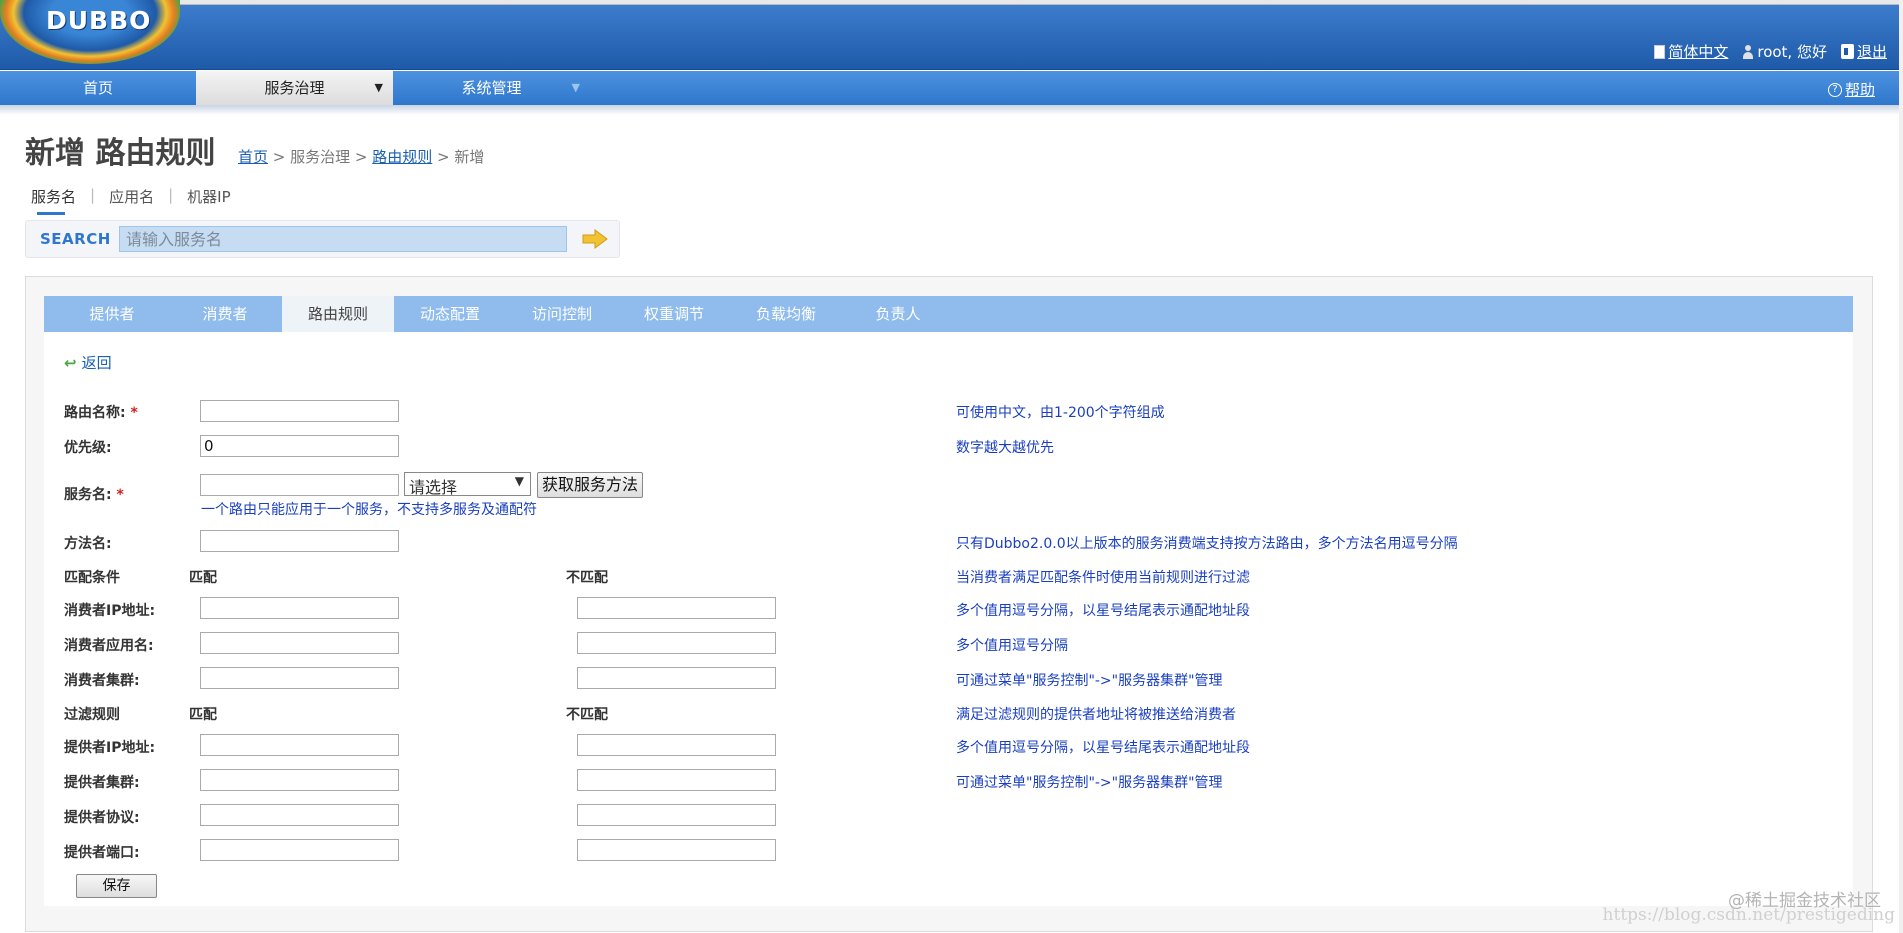 This screenshot has width=1903, height=933. I want to click on breadcrumb-current: 新增, so click(469, 157).